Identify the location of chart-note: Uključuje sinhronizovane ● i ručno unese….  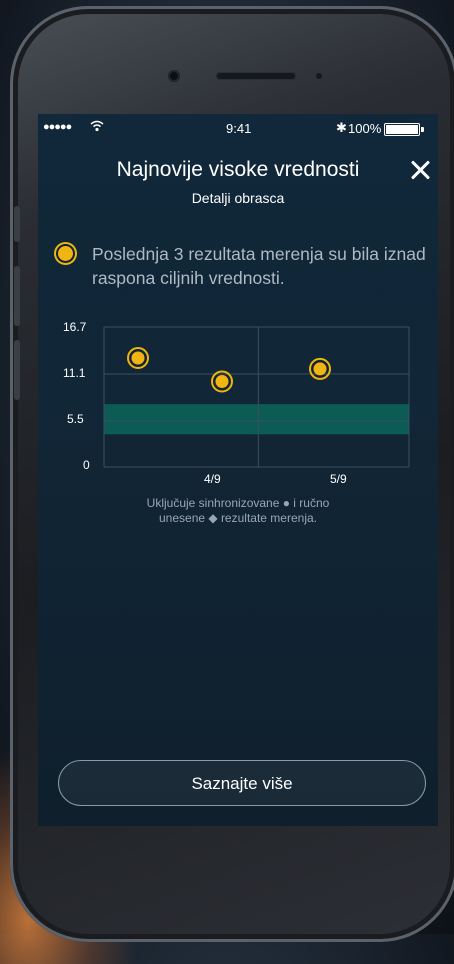
(238, 511).